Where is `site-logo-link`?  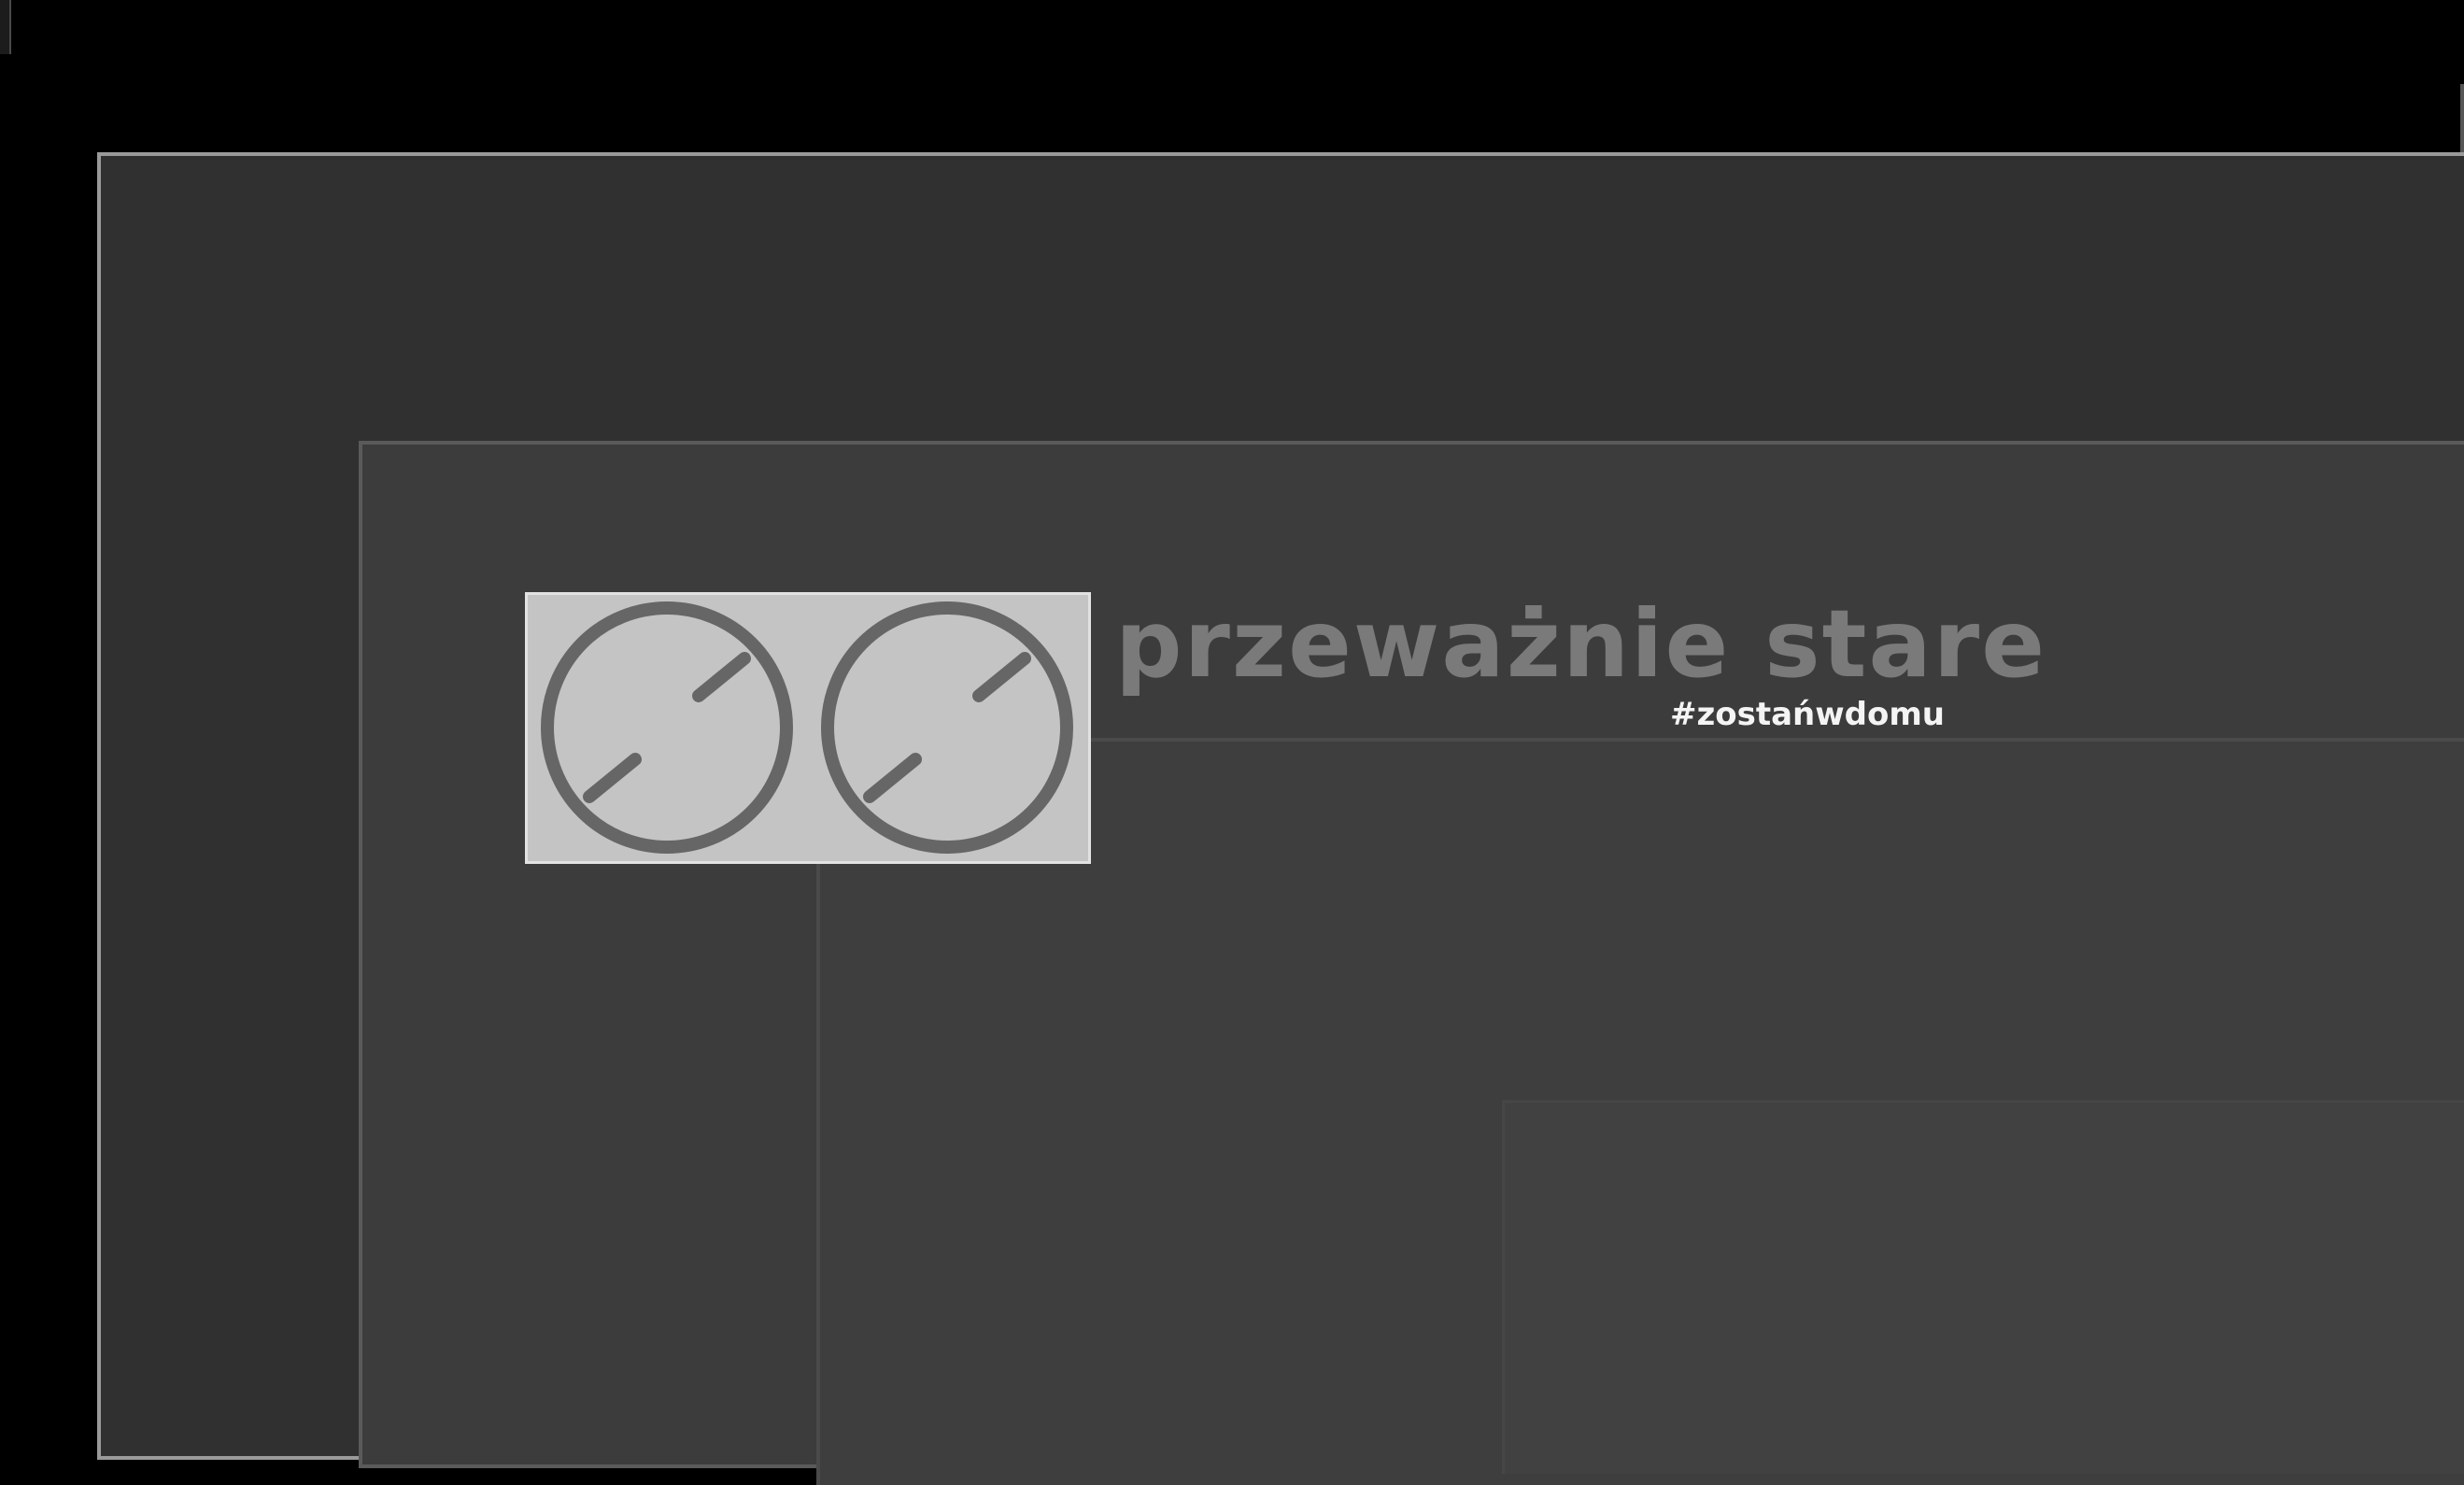
site-logo-link is located at coordinates (808, 728).